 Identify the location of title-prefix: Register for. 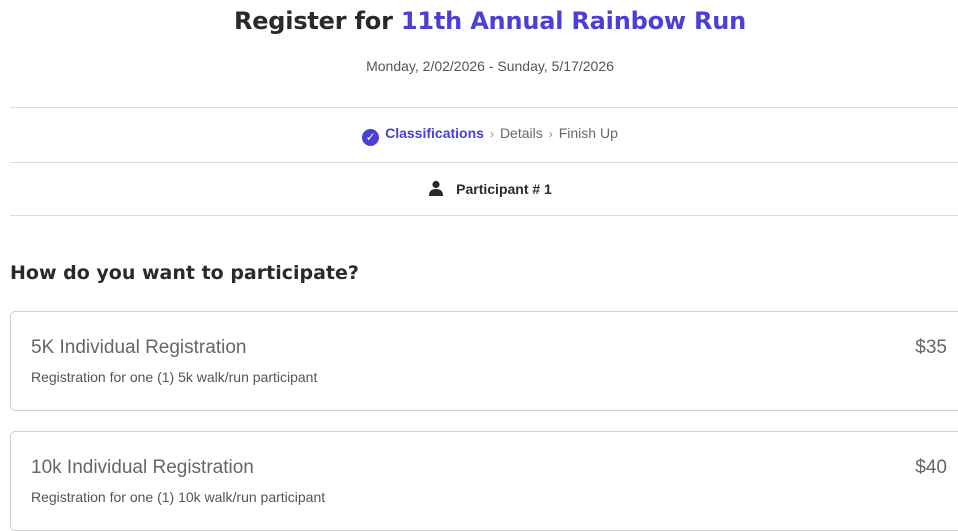
(317, 21).